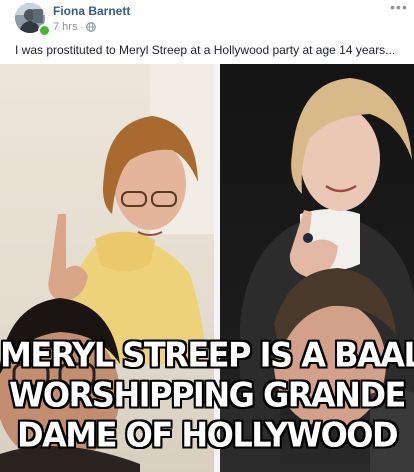 The width and height of the screenshot is (414, 472). Describe the element at coordinates (91, 27) in the screenshot. I see `globe-icon` at that location.